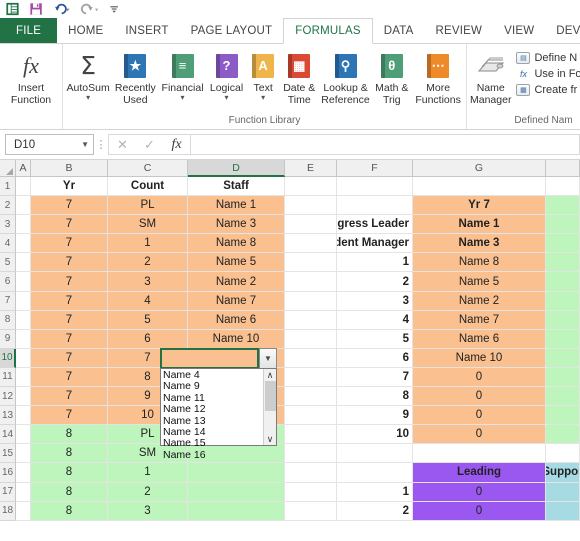 Image resolution: width=580 pixels, height=541 pixels. I want to click on row-header-1: 1, so click(8, 187).